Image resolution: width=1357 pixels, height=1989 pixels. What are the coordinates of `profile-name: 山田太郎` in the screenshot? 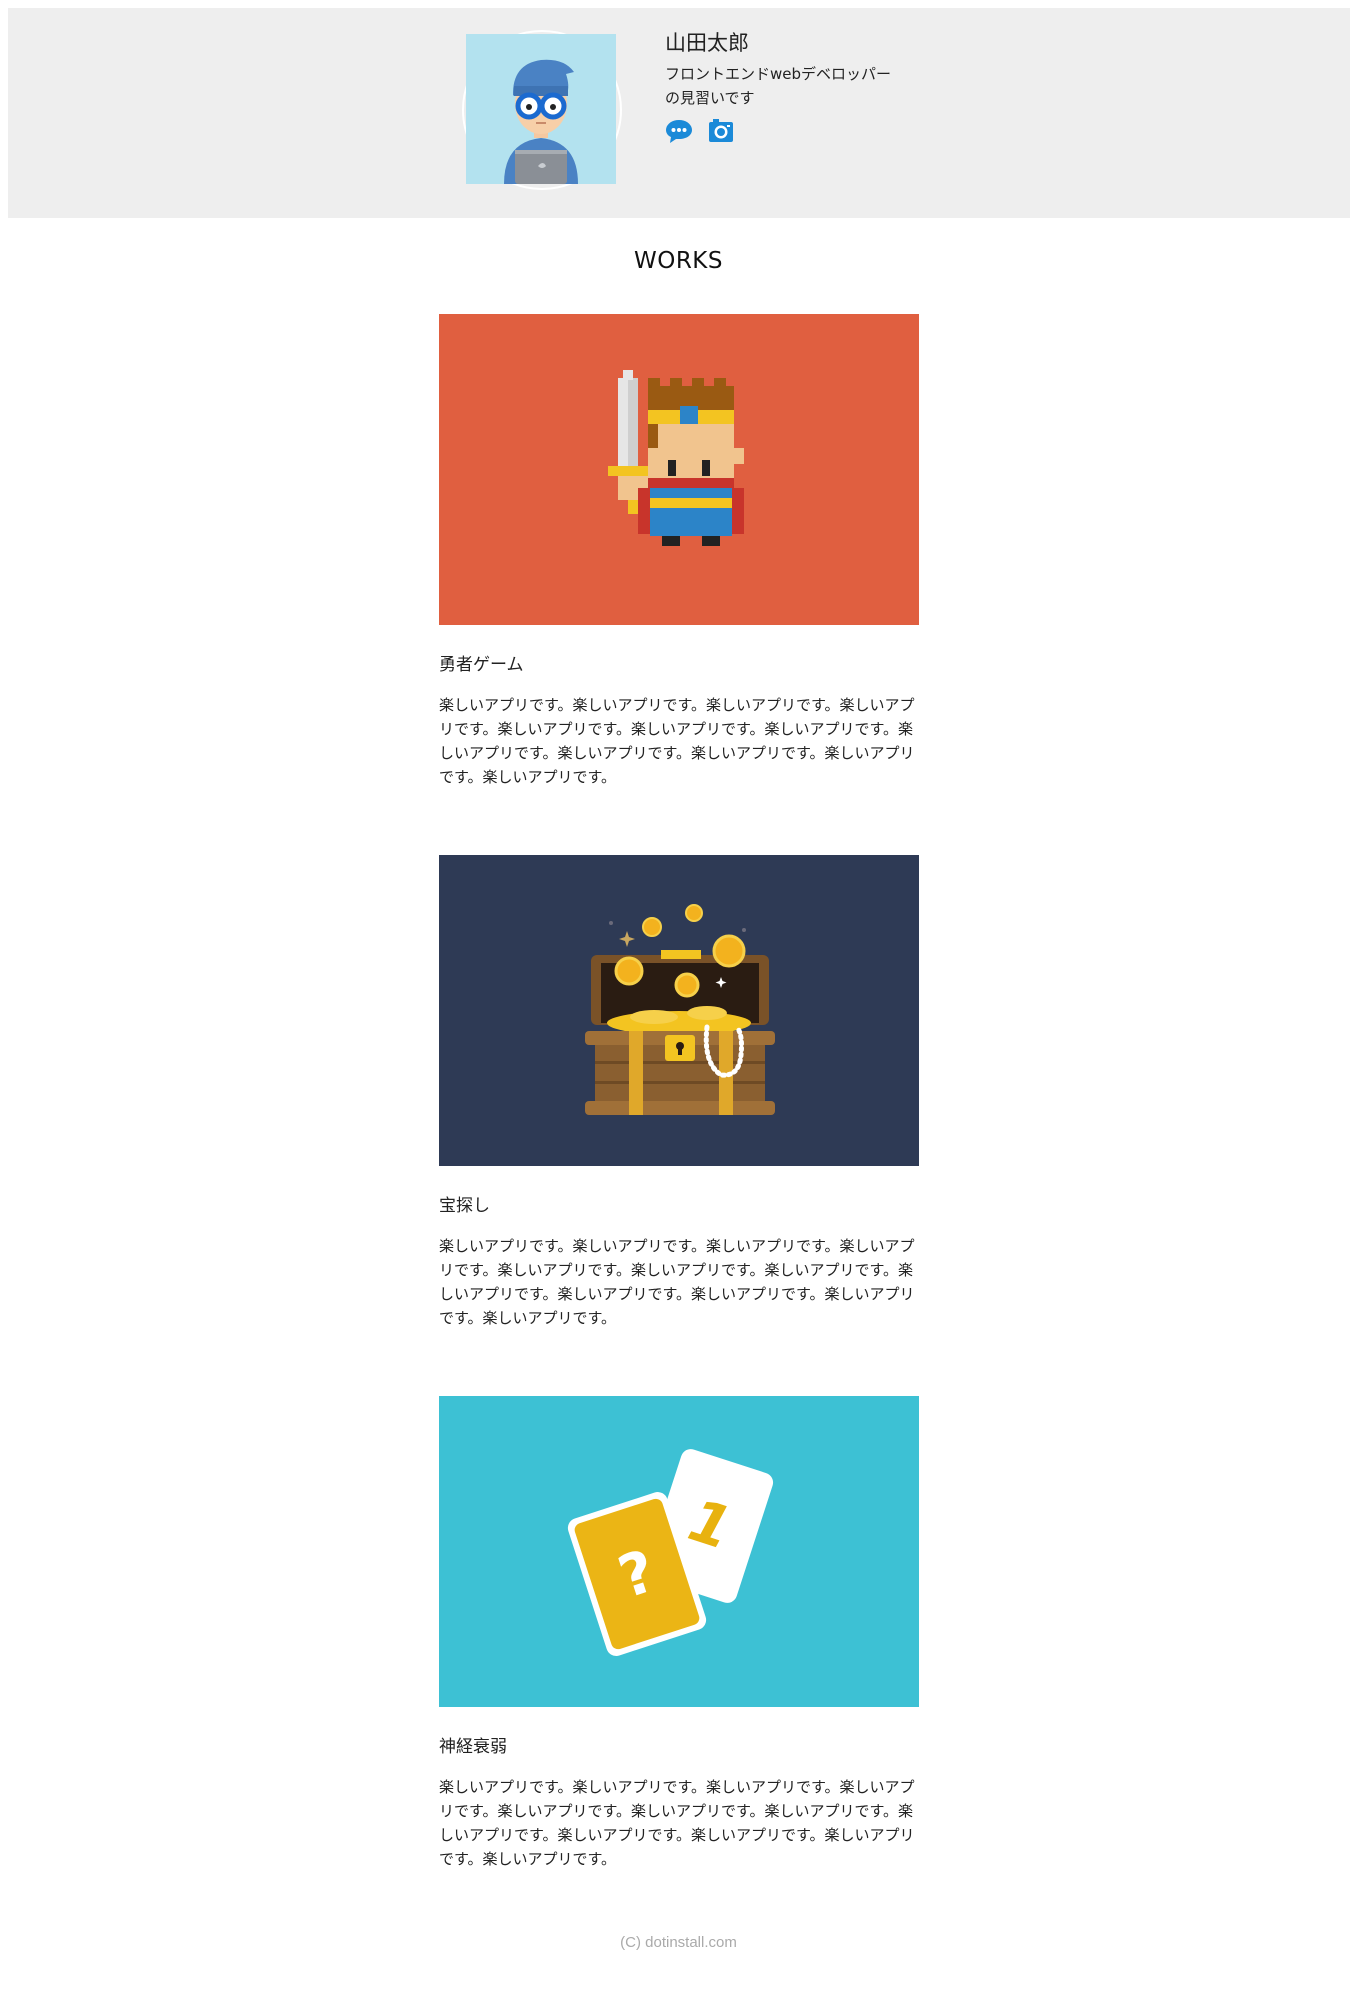 It's located at (707, 43).